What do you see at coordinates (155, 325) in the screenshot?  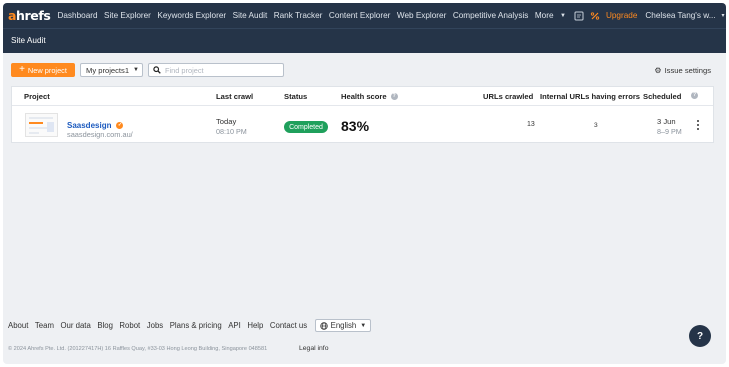 I see `footer-jobs: Jobs` at bounding box center [155, 325].